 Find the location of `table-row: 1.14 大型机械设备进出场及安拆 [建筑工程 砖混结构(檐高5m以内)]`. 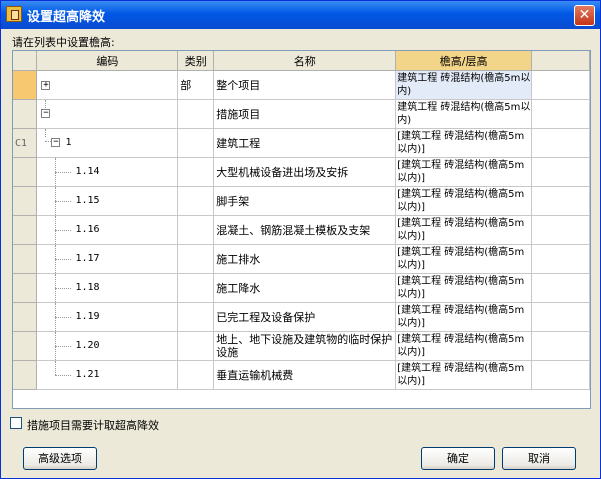

table-row: 1.14 大型机械设备进出场及安拆 [建筑工程 砖混结构(檐高5m以内)] is located at coordinates (301, 172).